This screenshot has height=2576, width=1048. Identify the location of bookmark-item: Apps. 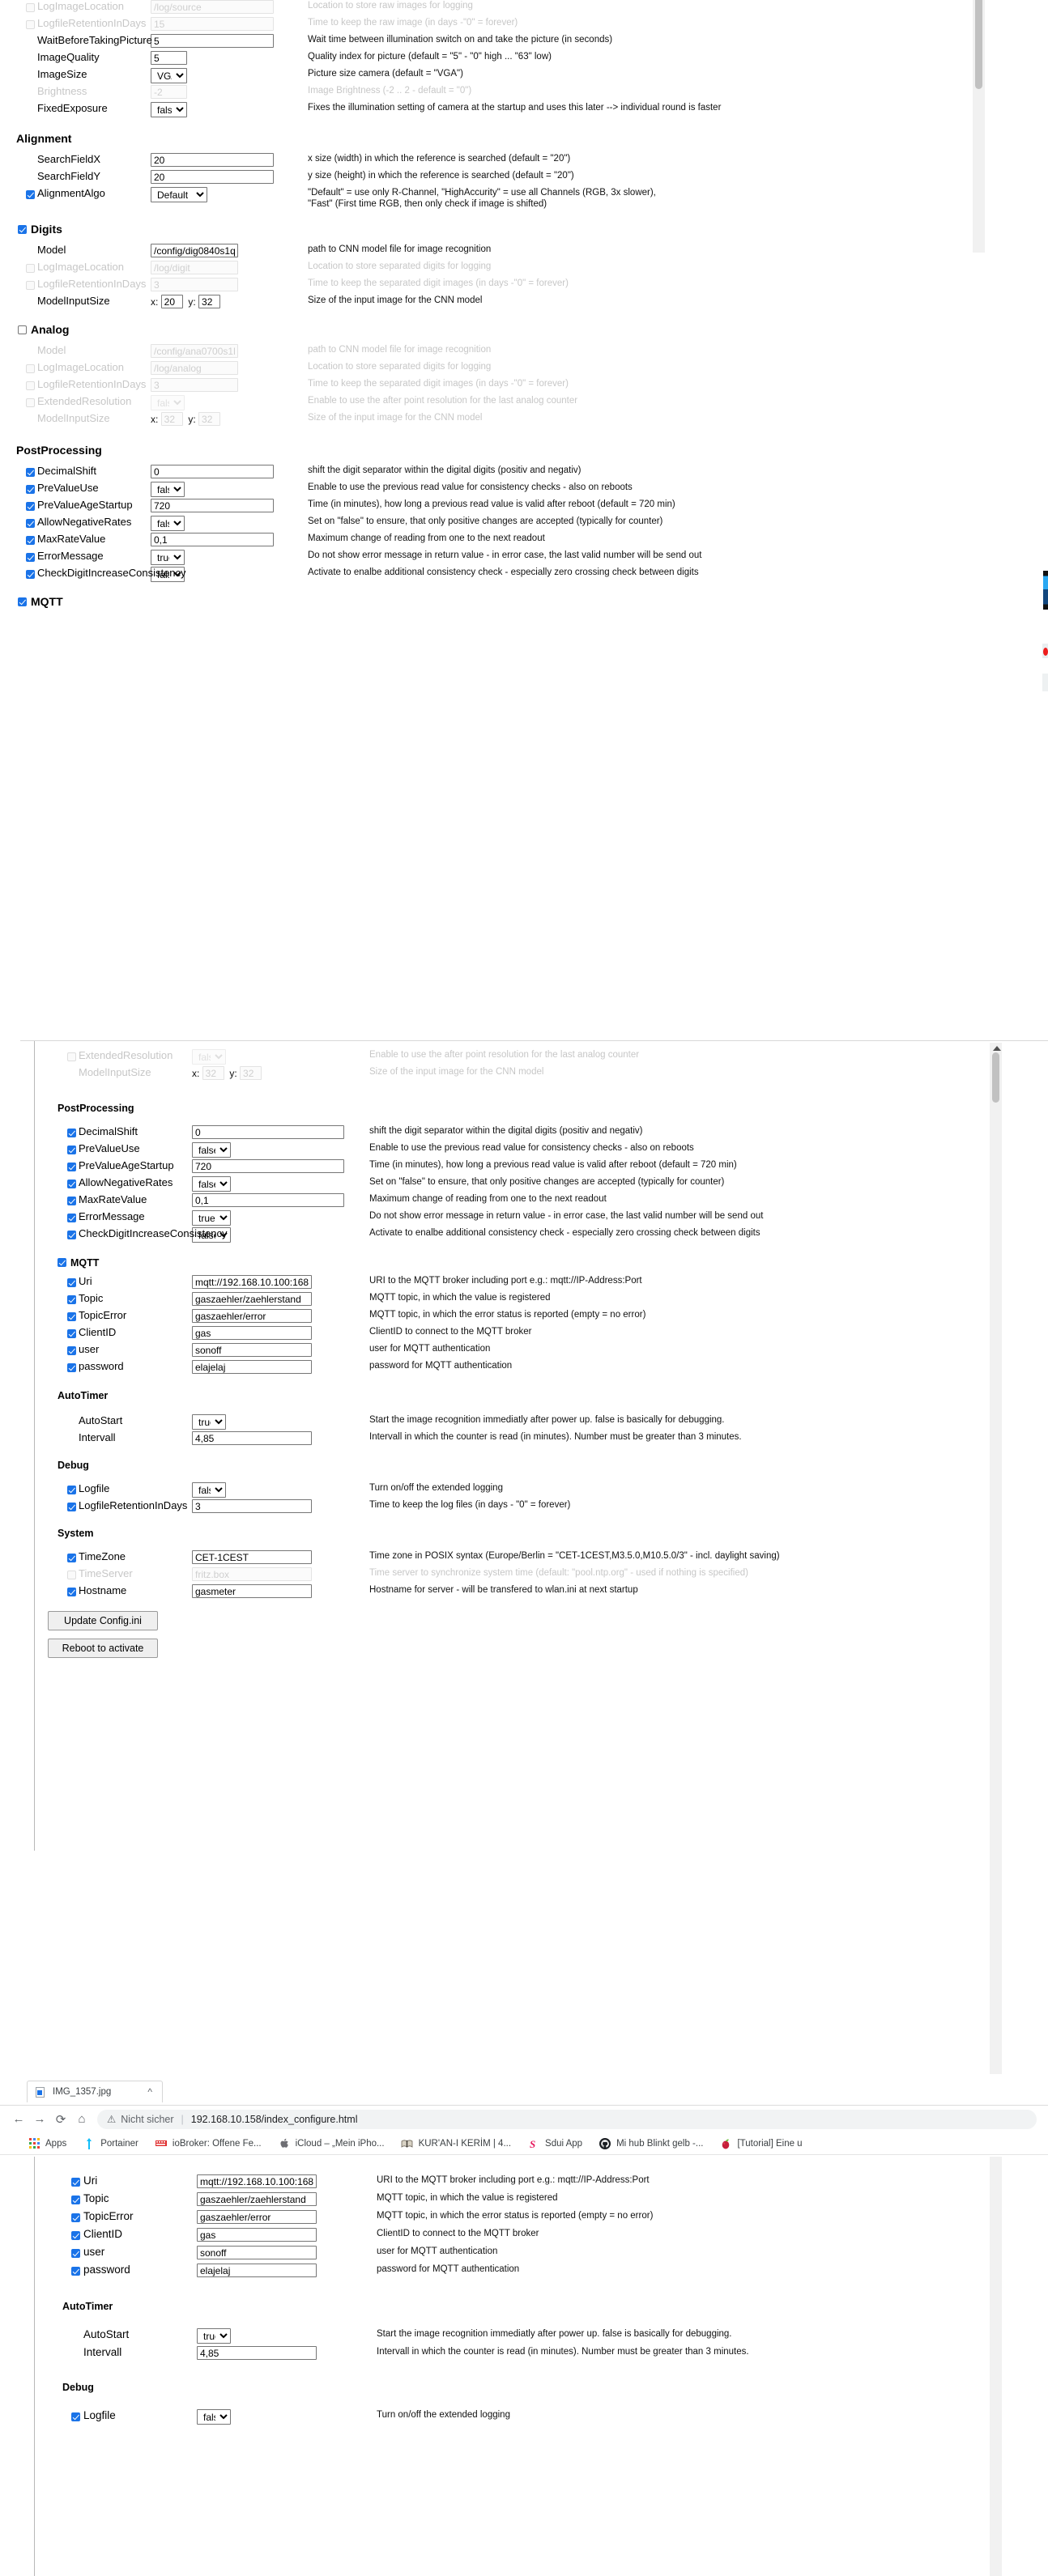
(47, 2143).